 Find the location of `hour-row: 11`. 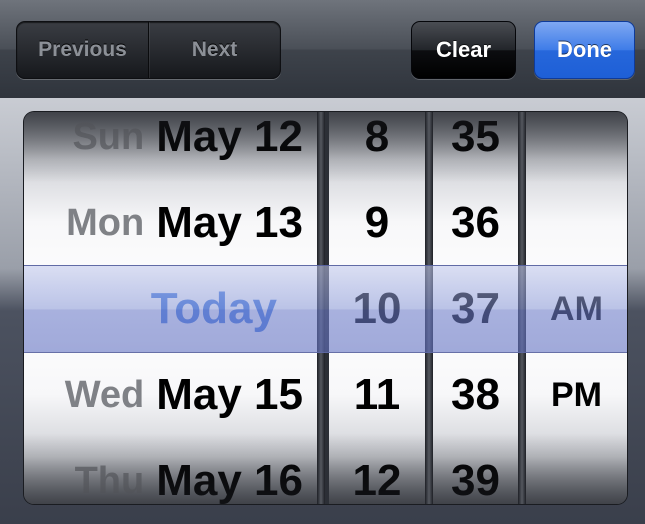

hour-row: 11 is located at coordinates (377, 395).